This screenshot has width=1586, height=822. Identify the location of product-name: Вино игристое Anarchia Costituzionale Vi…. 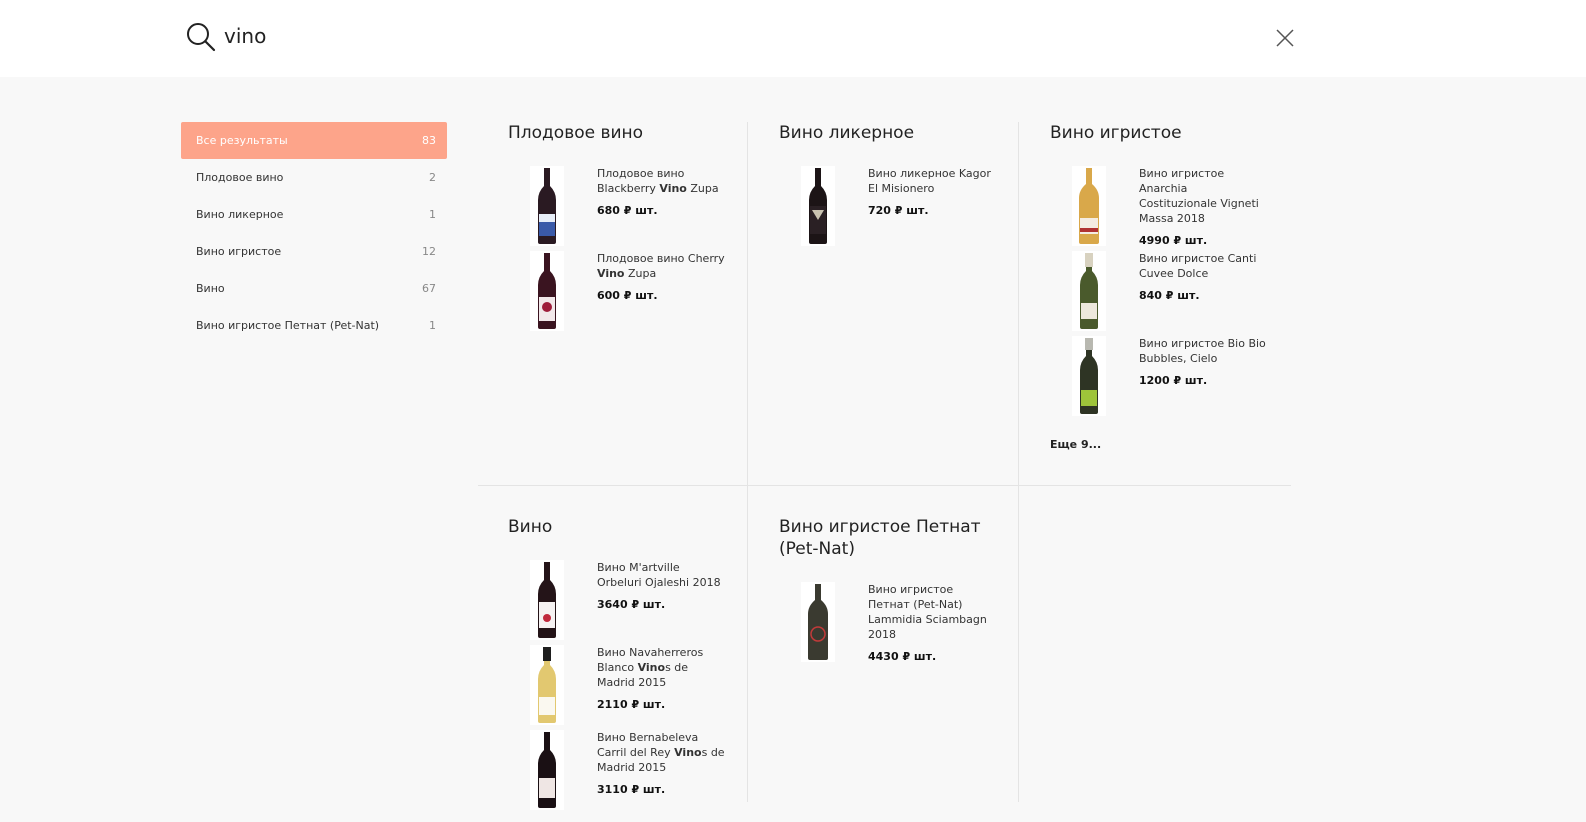
(1199, 196).